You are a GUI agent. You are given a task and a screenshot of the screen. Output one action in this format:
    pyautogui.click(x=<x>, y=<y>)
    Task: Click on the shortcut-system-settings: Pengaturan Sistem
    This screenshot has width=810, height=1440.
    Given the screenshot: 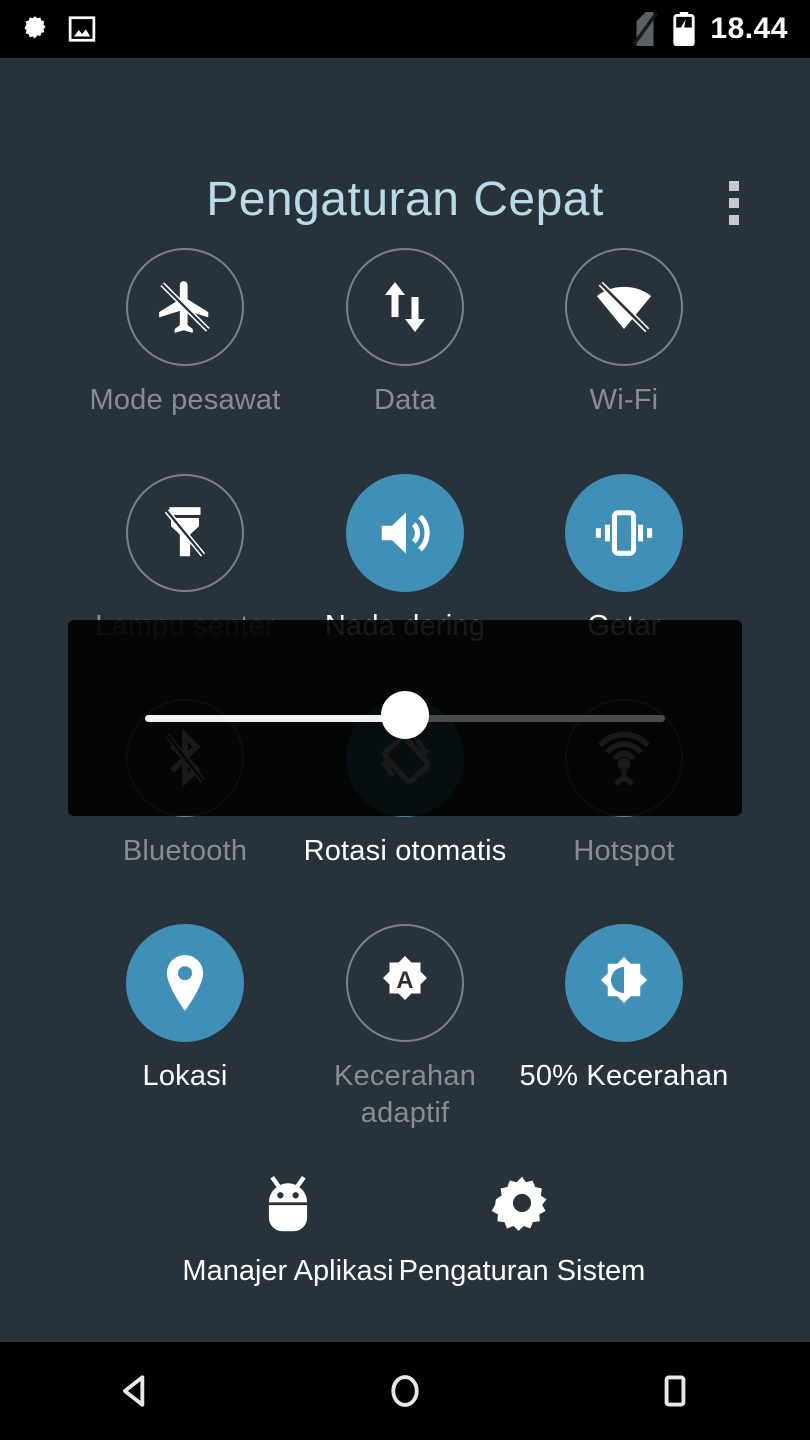 What is the action you would take?
    pyautogui.click(x=522, y=1229)
    